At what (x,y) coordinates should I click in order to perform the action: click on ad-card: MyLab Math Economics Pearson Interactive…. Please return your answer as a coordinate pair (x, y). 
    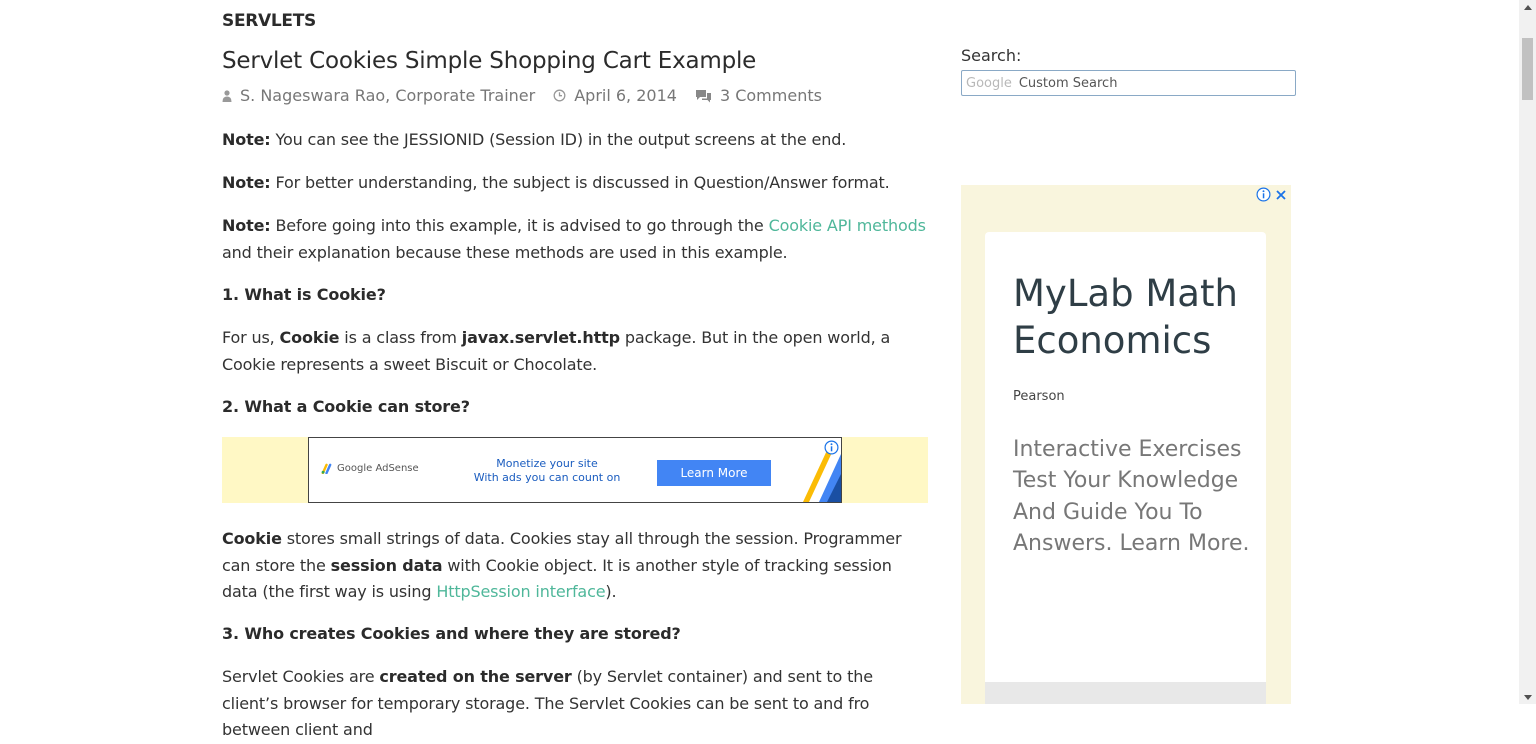
    Looking at the image, I should click on (1125, 468).